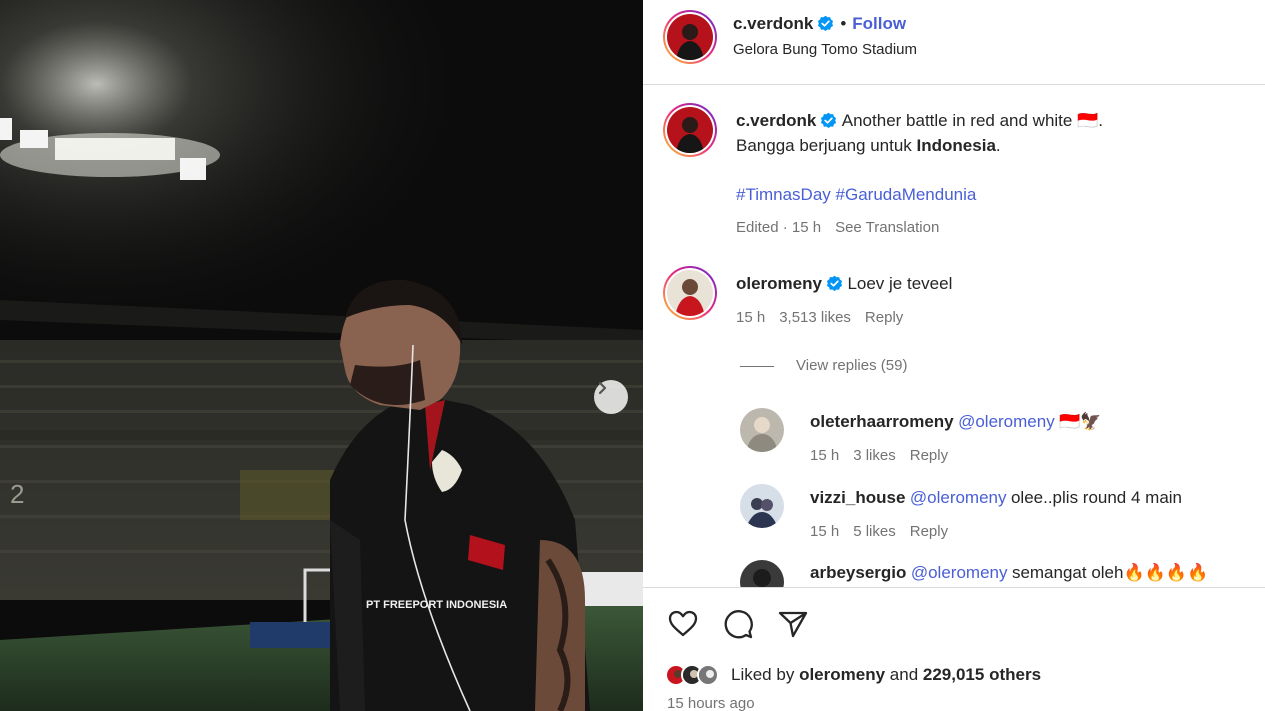 Image resolution: width=1265 pixels, height=711 pixels. What do you see at coordinates (906, 194) in the screenshot?
I see `hashtag-garudamendunia: #GarudaMendunia` at bounding box center [906, 194].